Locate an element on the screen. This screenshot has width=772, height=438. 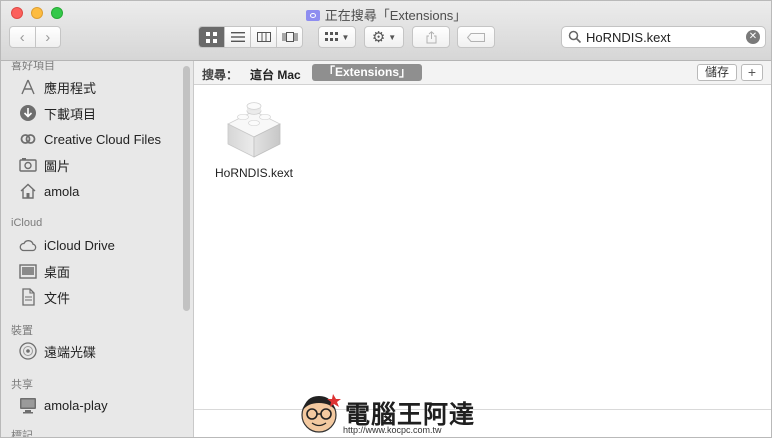
sidebar-item-pictures: 圖片 is located at coordinates (44, 165).